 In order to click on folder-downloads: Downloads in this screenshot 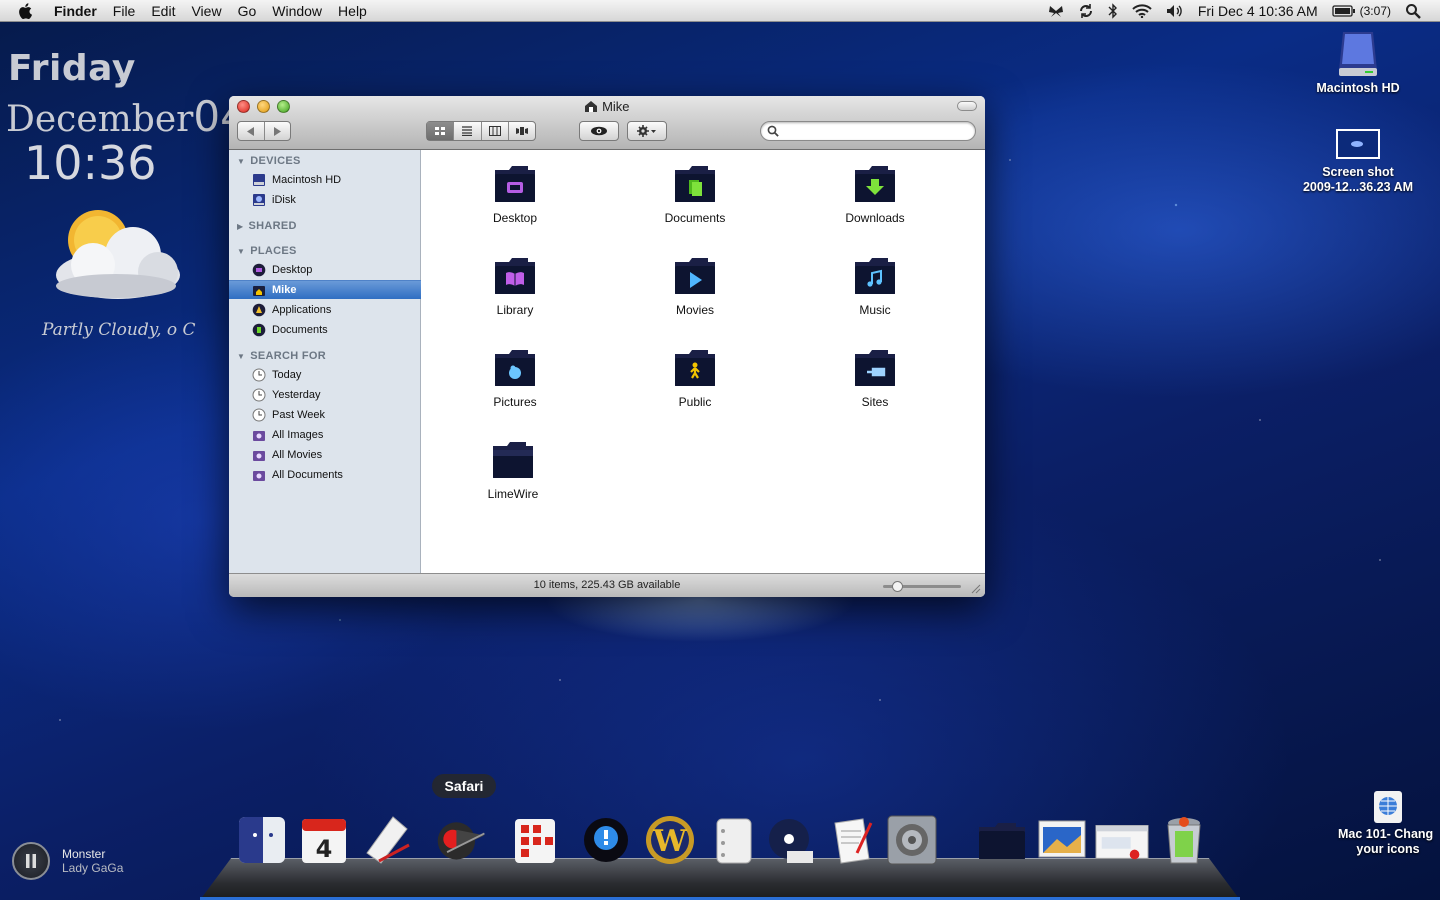, I will do `click(875, 194)`.